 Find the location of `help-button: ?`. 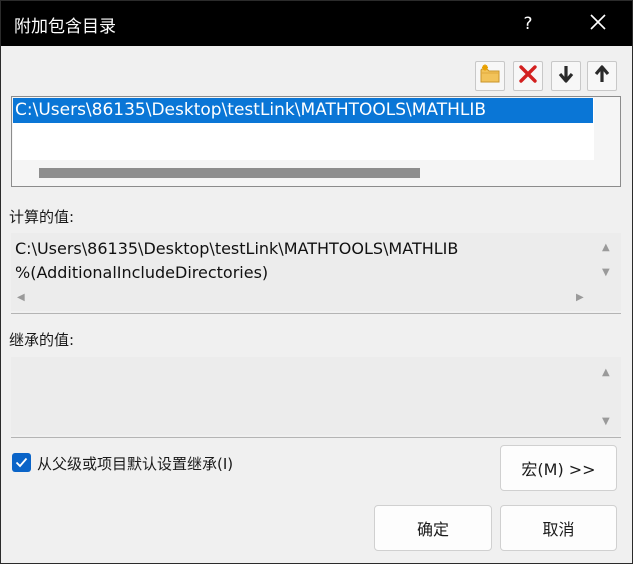

help-button: ? is located at coordinates (528, 23).